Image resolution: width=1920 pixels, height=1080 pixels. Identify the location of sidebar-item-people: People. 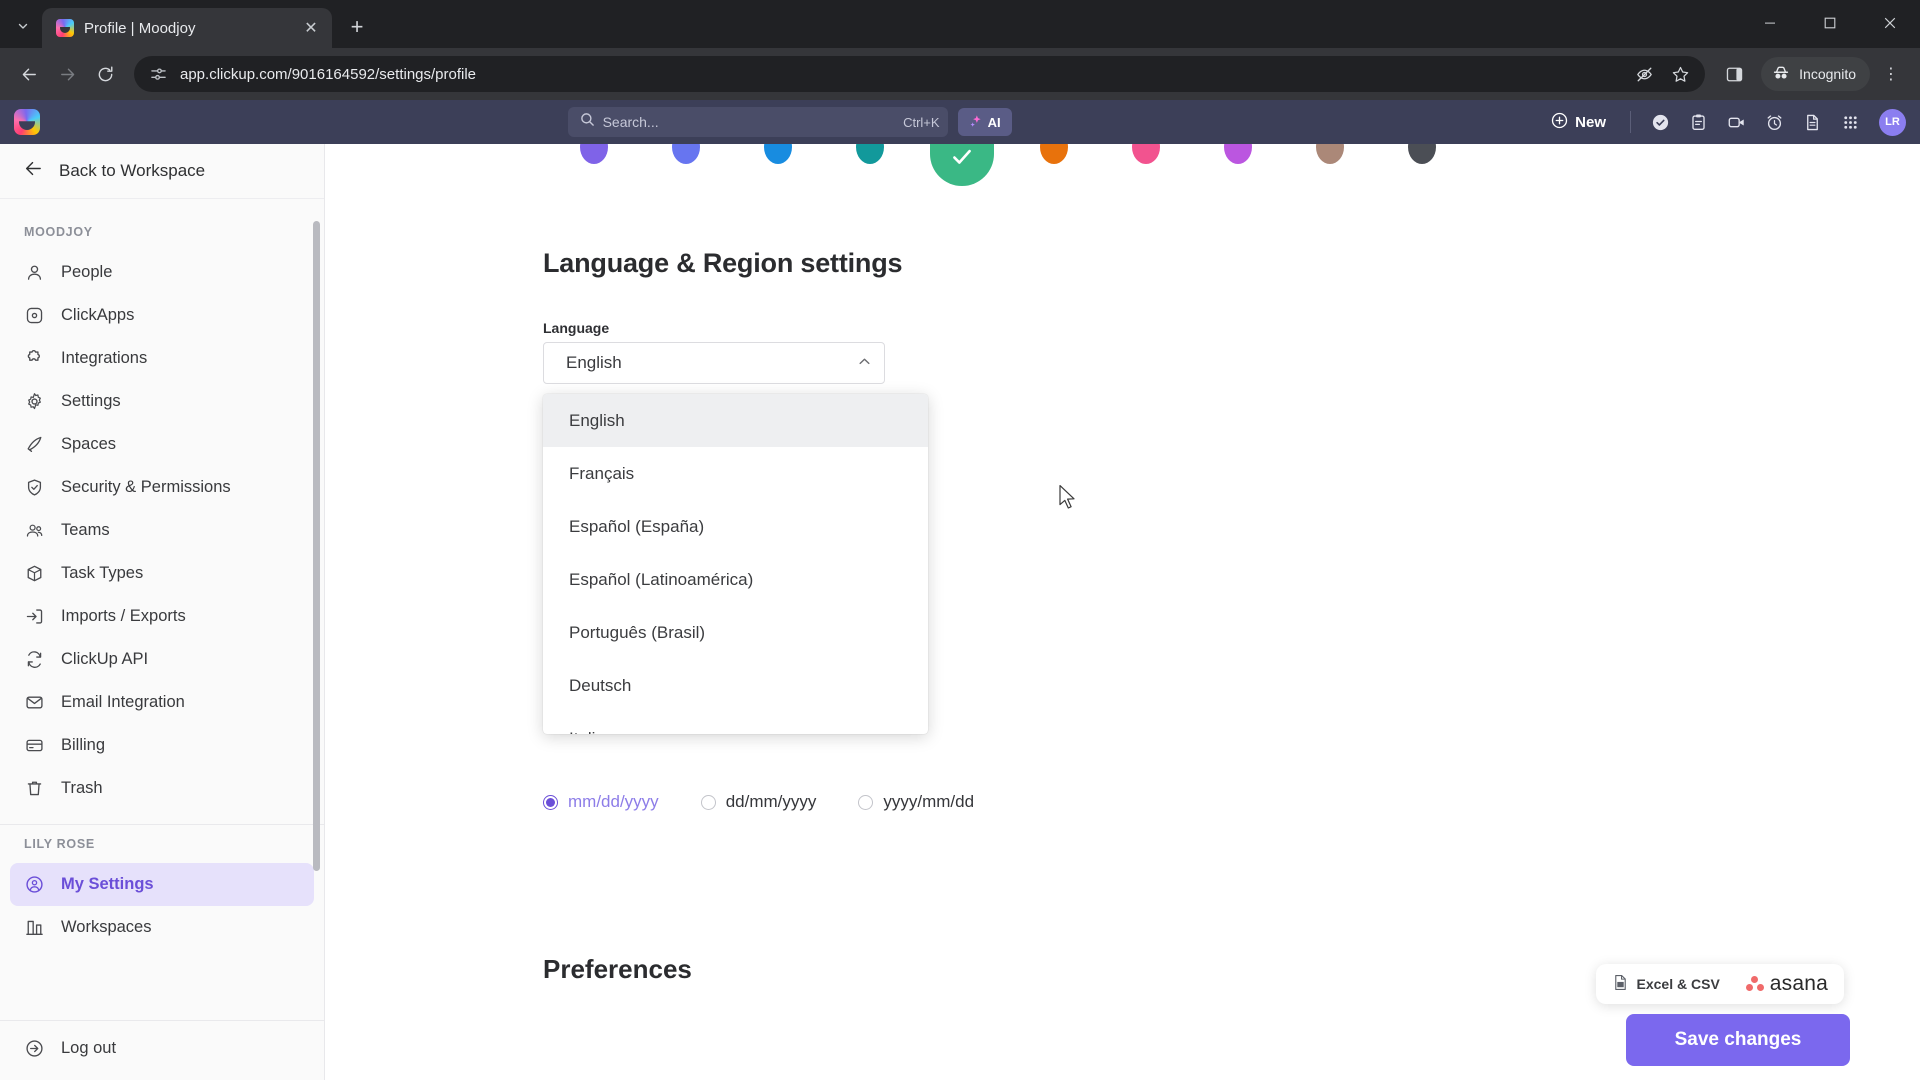
(162, 272).